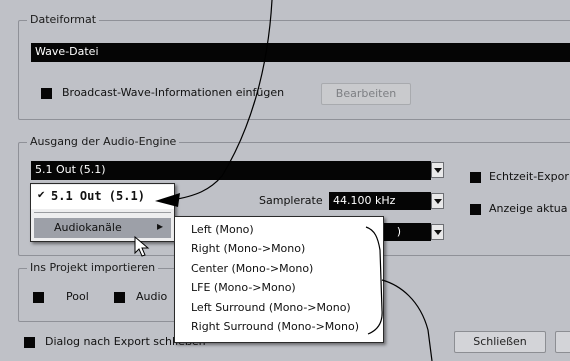 The height and width of the screenshot is (361, 570). Describe the element at coordinates (475, 209) in the screenshot. I see `update-display-checkbox` at that location.